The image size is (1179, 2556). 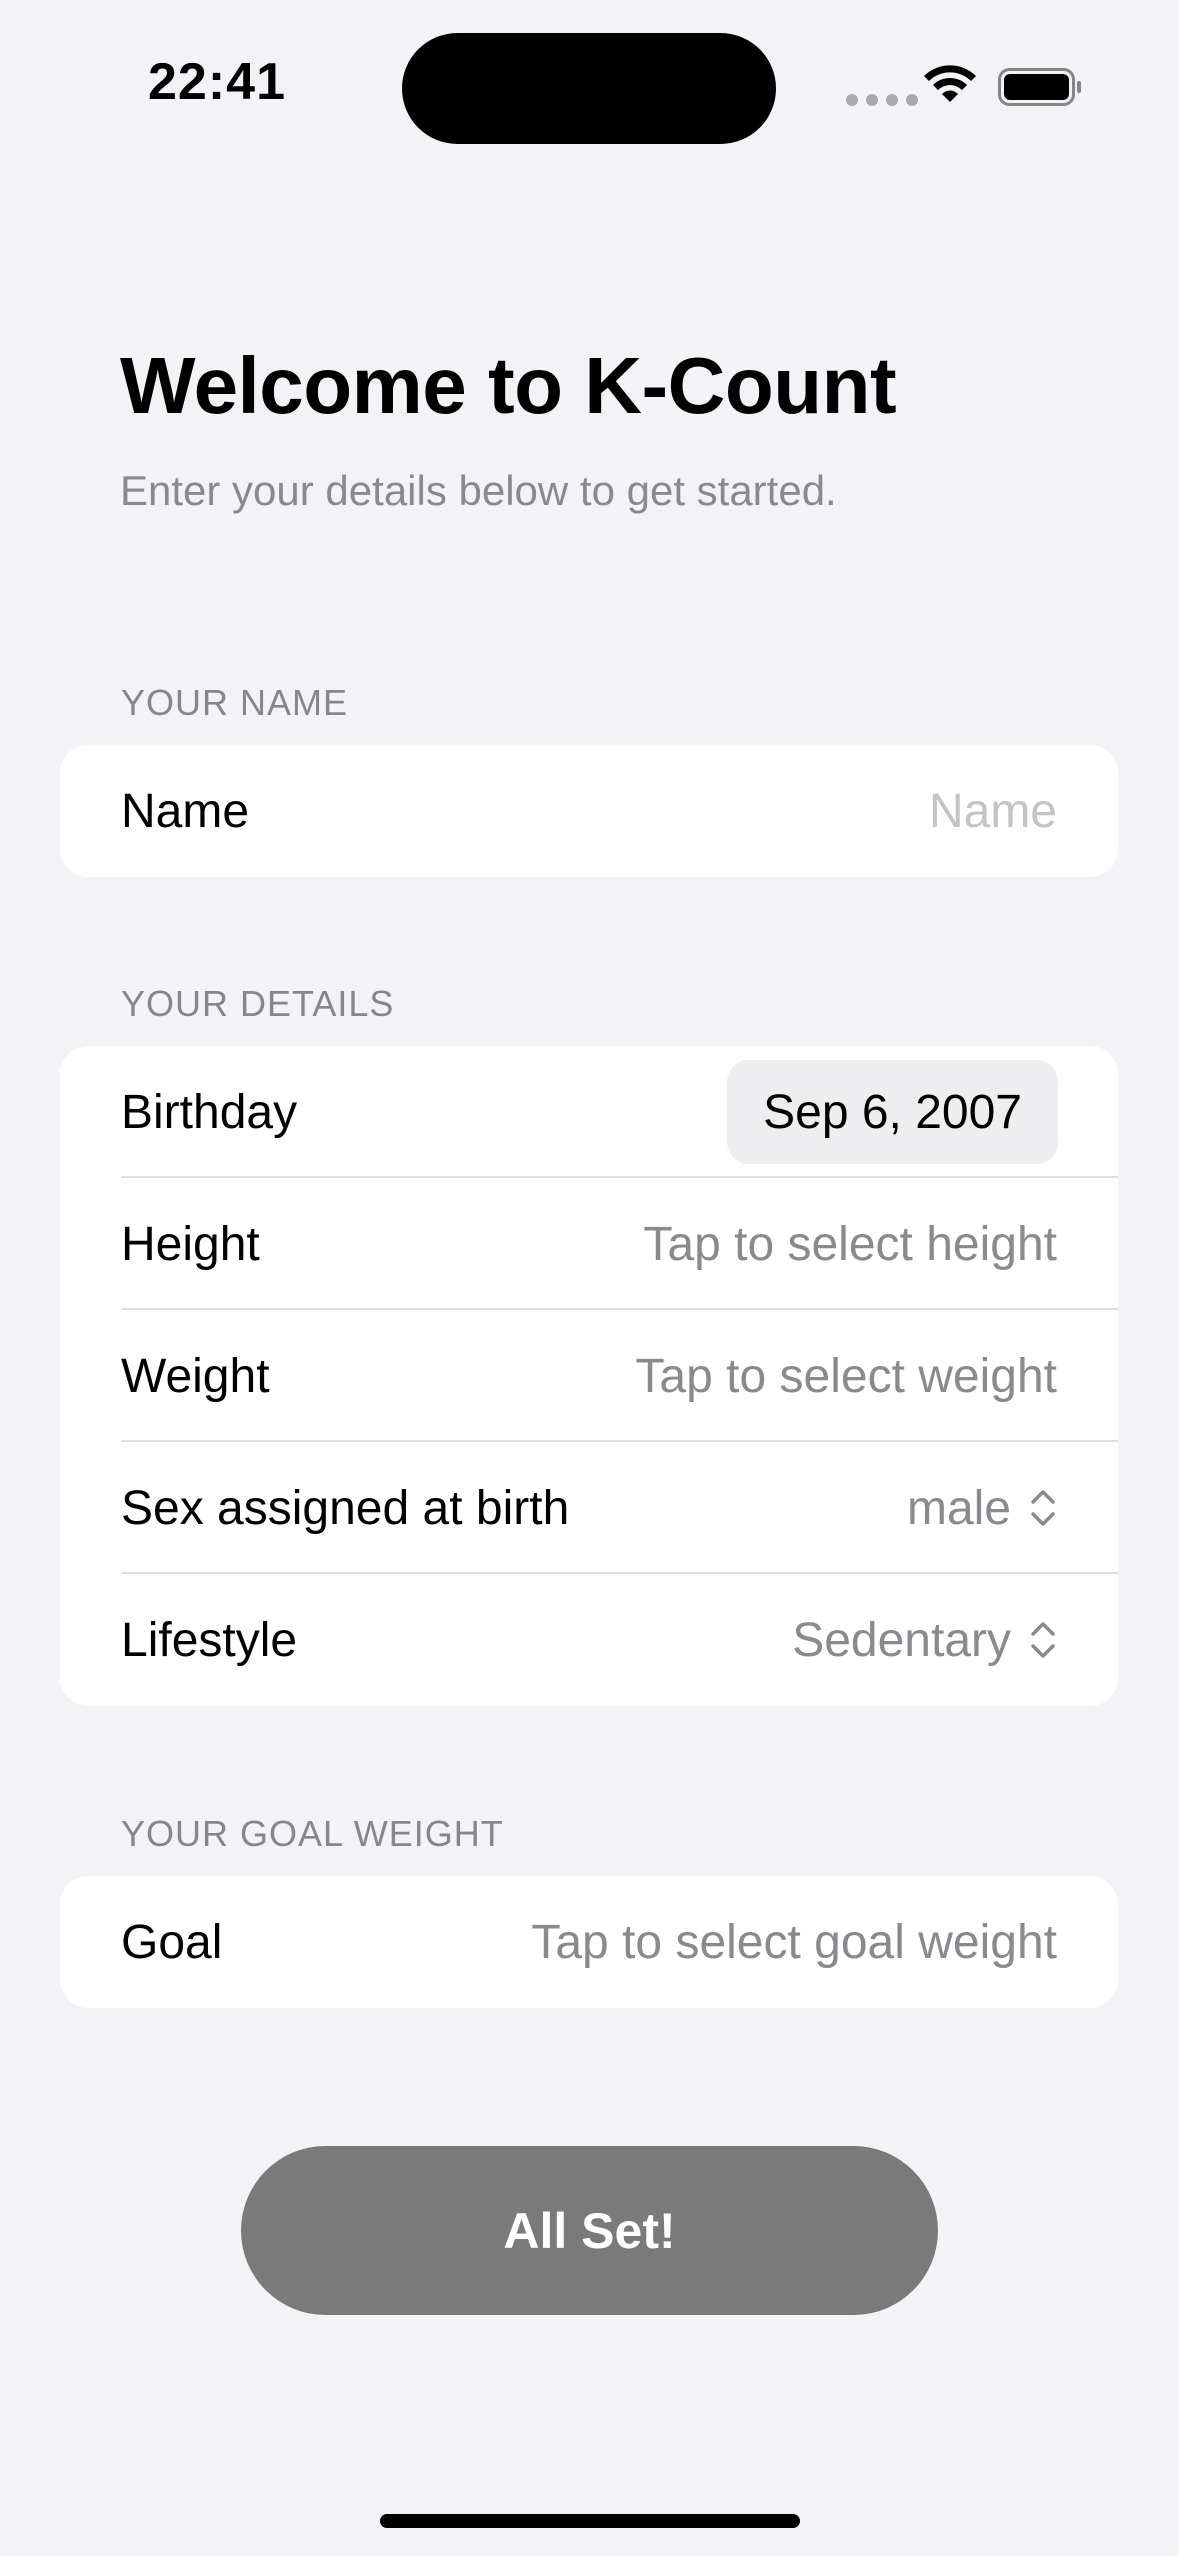 I want to click on cellular-signal-icon, so click(x=882, y=100).